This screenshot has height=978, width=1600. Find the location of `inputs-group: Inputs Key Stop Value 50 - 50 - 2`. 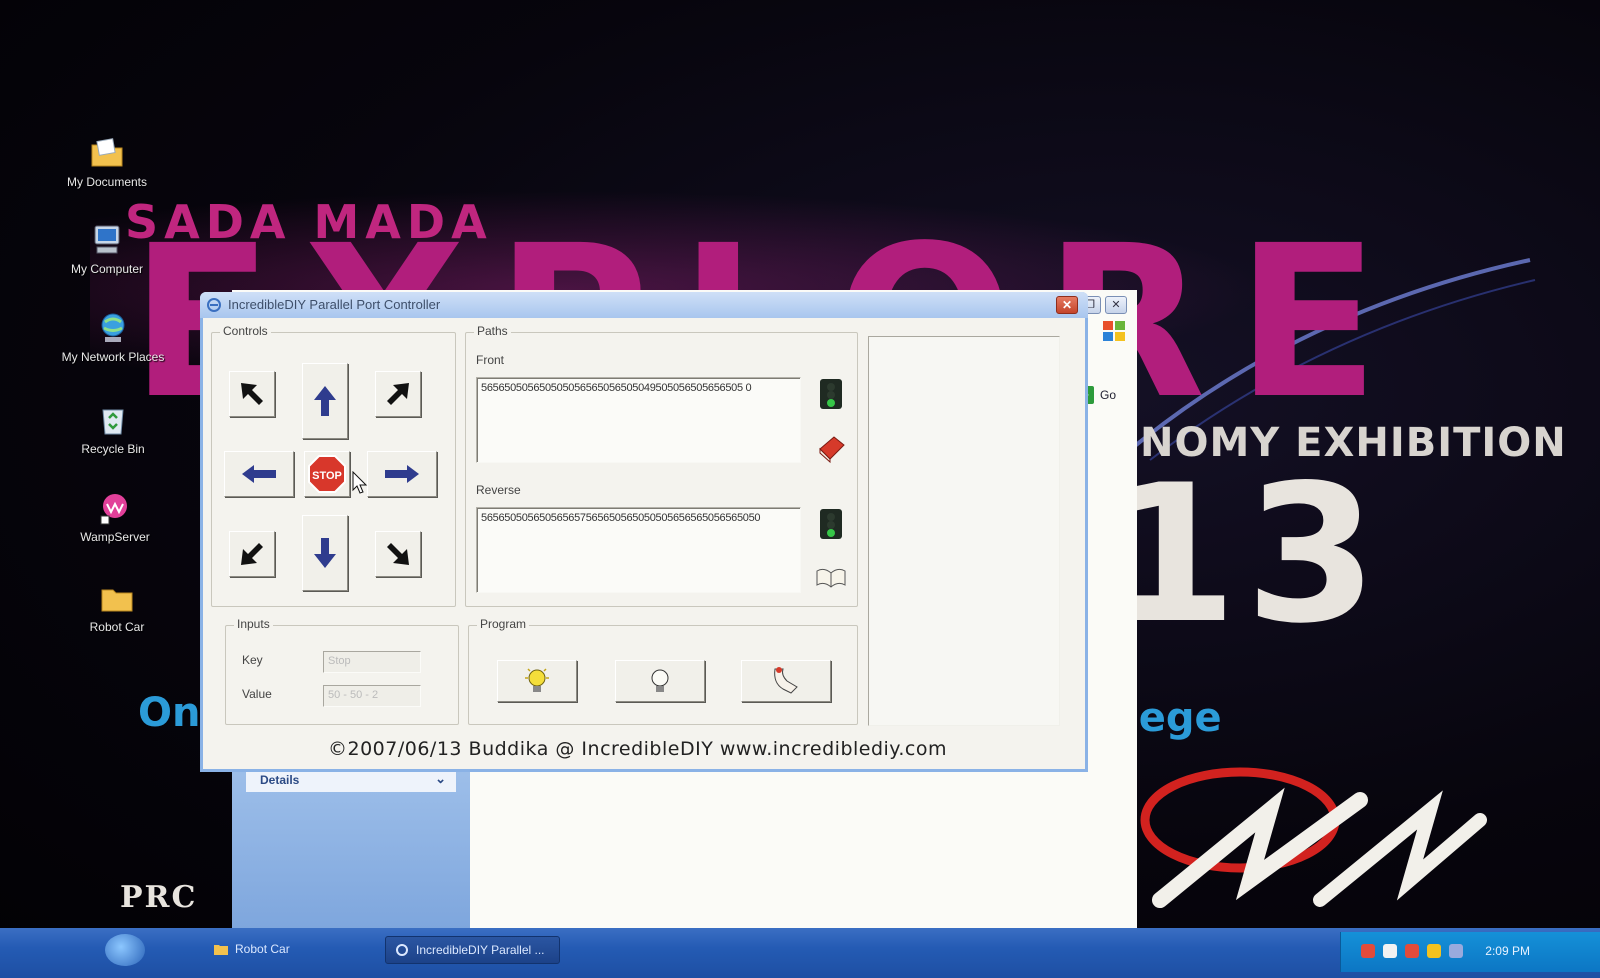

inputs-group: Inputs Key Stop Value 50 - 50 - 2 is located at coordinates (342, 671).